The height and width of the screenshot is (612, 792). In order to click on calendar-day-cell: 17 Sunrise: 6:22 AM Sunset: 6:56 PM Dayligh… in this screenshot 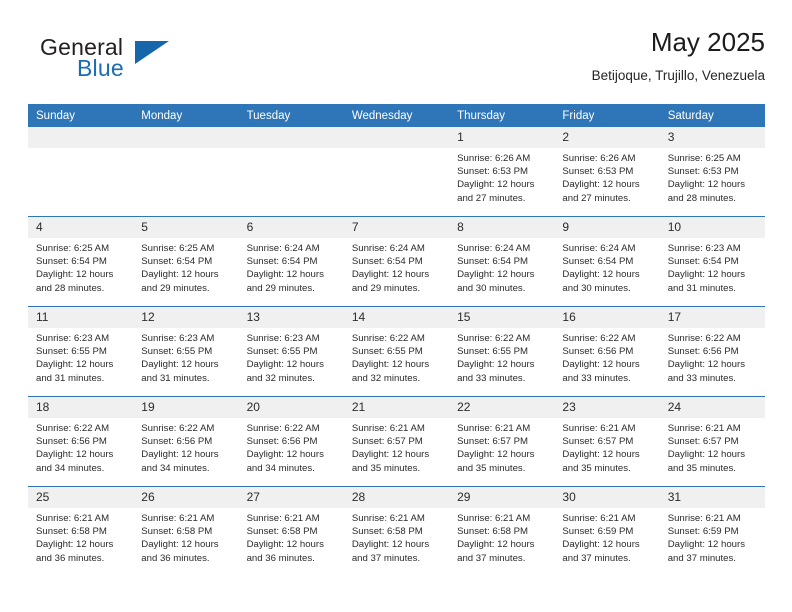, I will do `click(712, 351)`.